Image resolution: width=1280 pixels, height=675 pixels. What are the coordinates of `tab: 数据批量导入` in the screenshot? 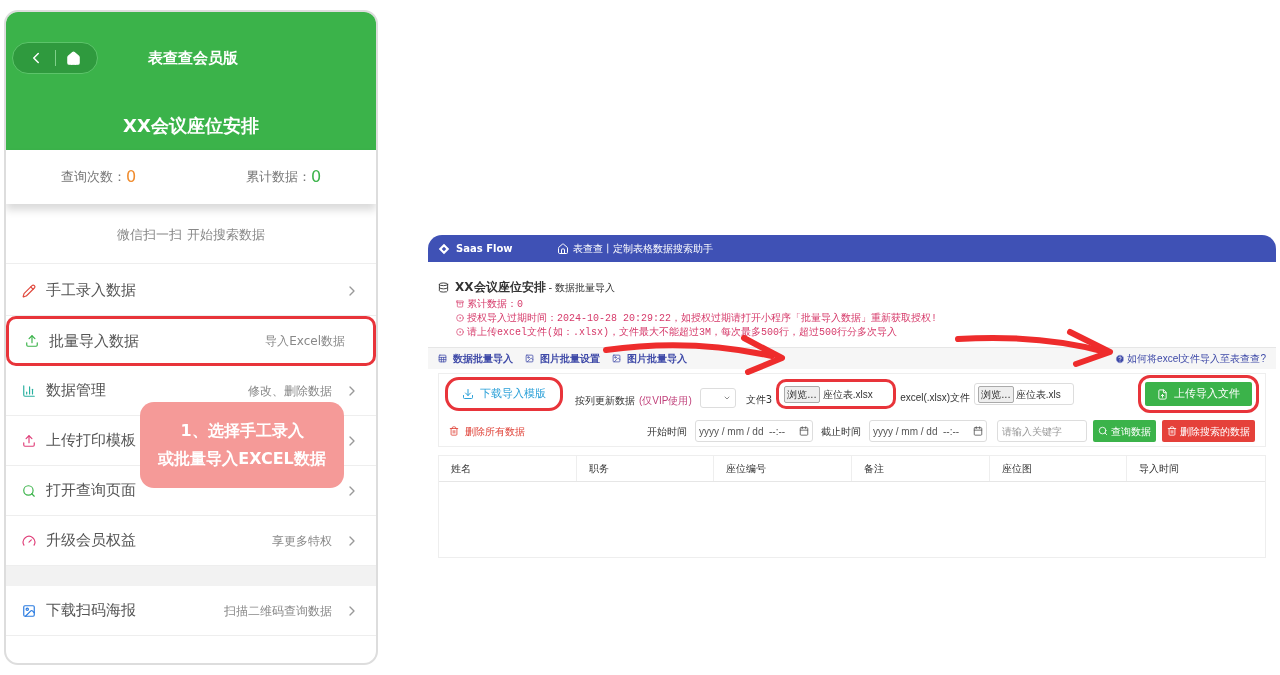 It's located at (475, 358).